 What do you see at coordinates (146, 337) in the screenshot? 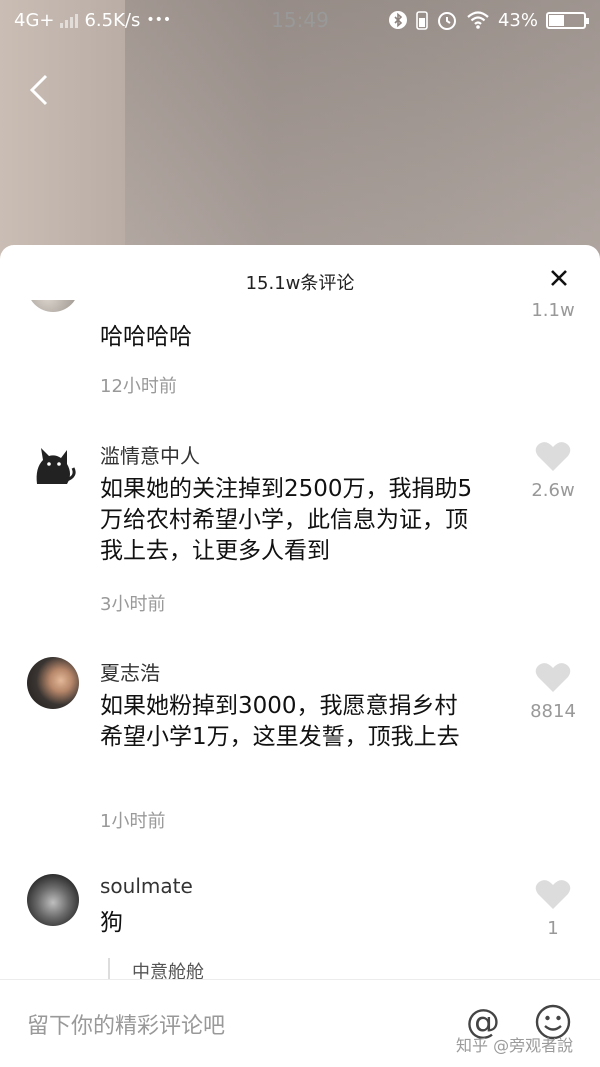
I see `comment-text: 哈哈哈哈` at bounding box center [146, 337].